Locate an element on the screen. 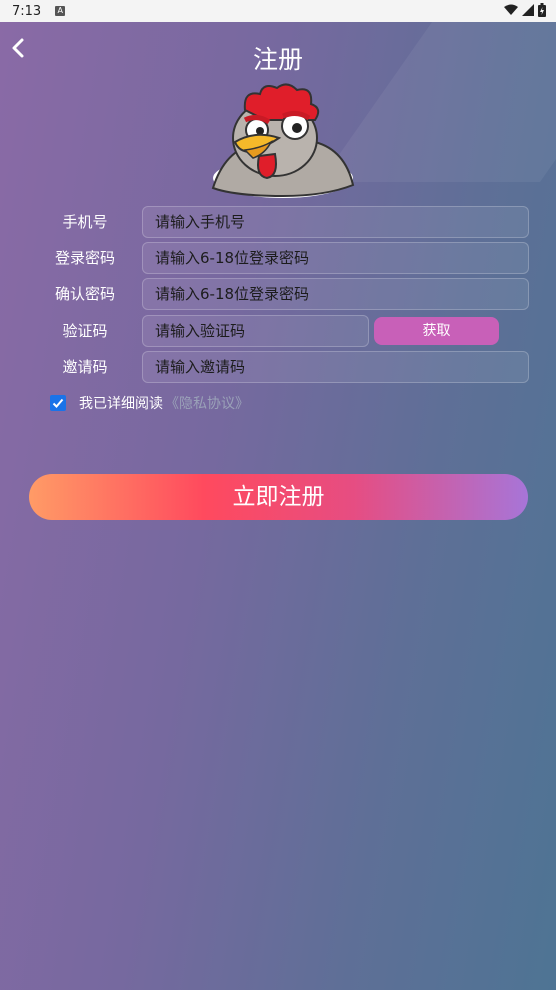 This screenshot has width=556, height=990. code-label: 验证码 is located at coordinates (85, 331).